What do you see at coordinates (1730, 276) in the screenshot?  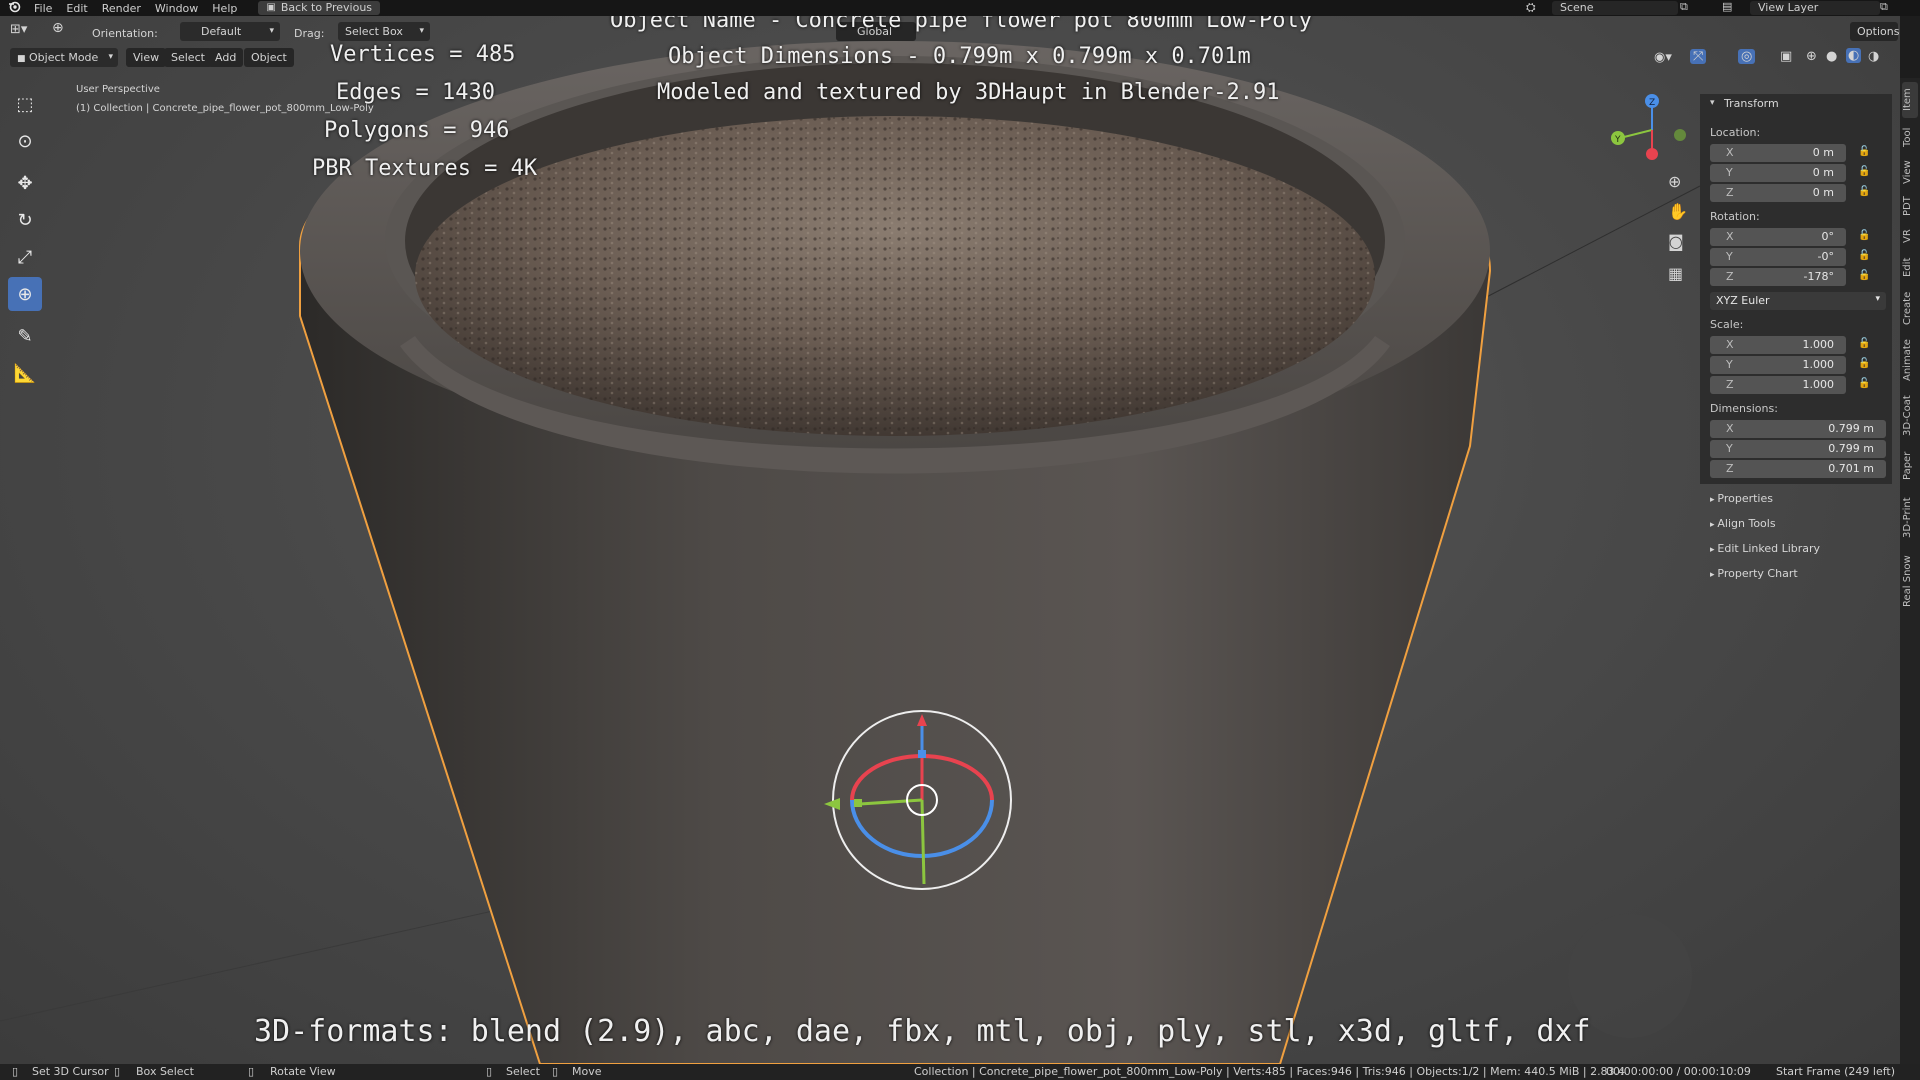 I see `rotation-z-axis: Z` at bounding box center [1730, 276].